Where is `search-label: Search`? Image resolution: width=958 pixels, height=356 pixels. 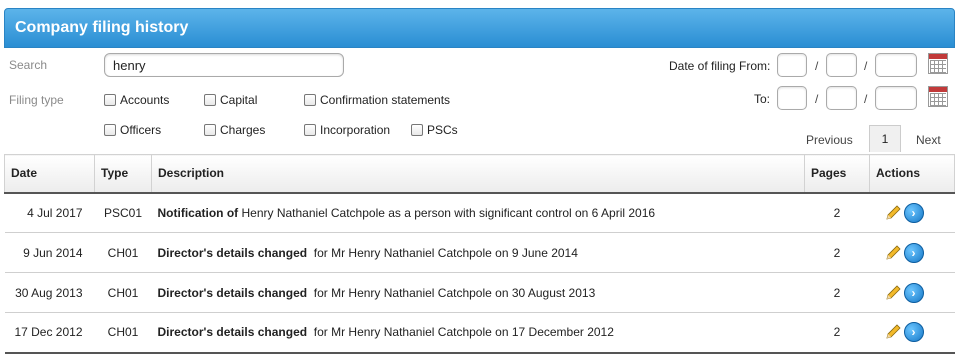 search-label: Search is located at coordinates (28, 65).